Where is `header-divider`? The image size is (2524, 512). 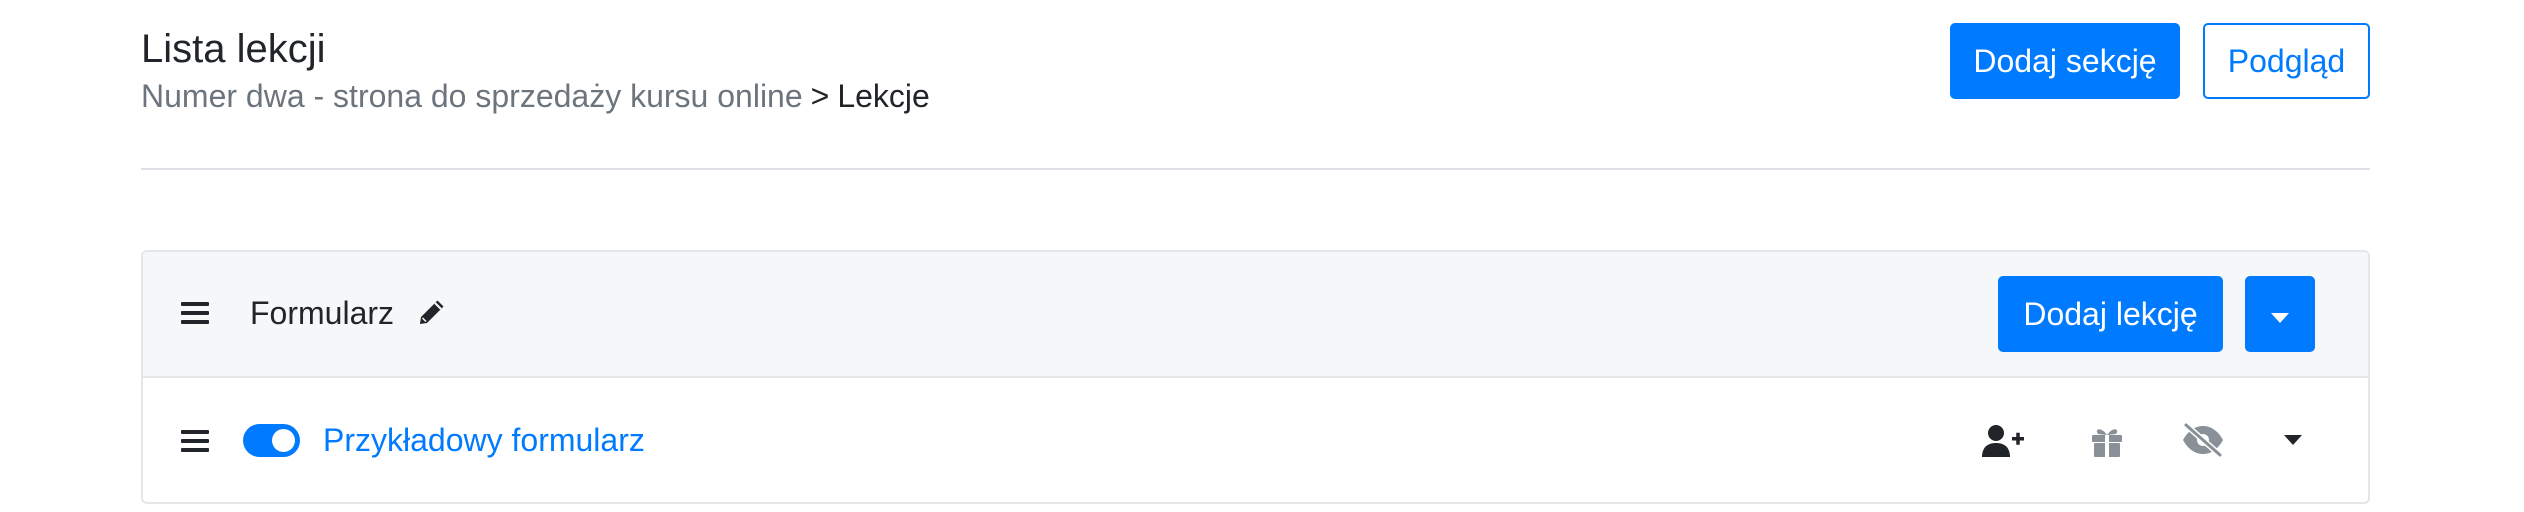
header-divider is located at coordinates (1255, 169).